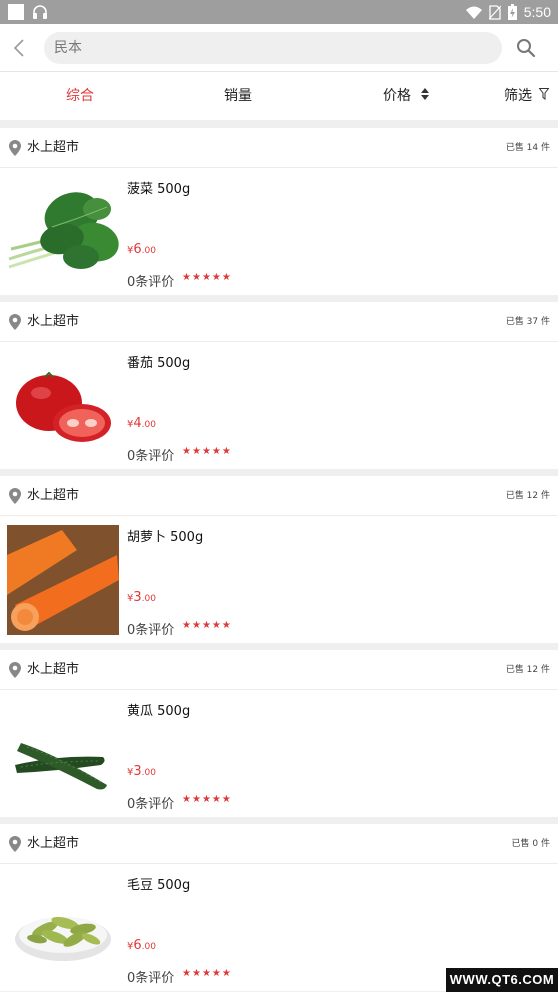 This screenshot has height=992, width=558. What do you see at coordinates (40, 12) in the screenshot?
I see `headphones-icon` at bounding box center [40, 12].